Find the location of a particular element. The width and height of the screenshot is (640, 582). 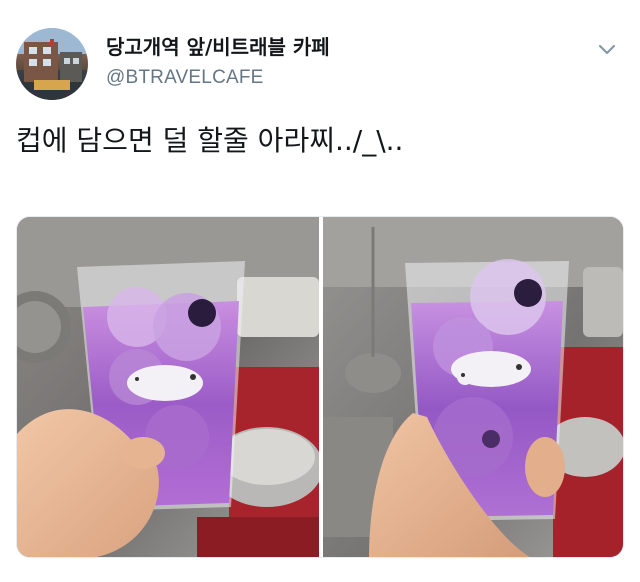

display-name: 당고개역 앞/비트래블 카페 is located at coordinates (326, 47).